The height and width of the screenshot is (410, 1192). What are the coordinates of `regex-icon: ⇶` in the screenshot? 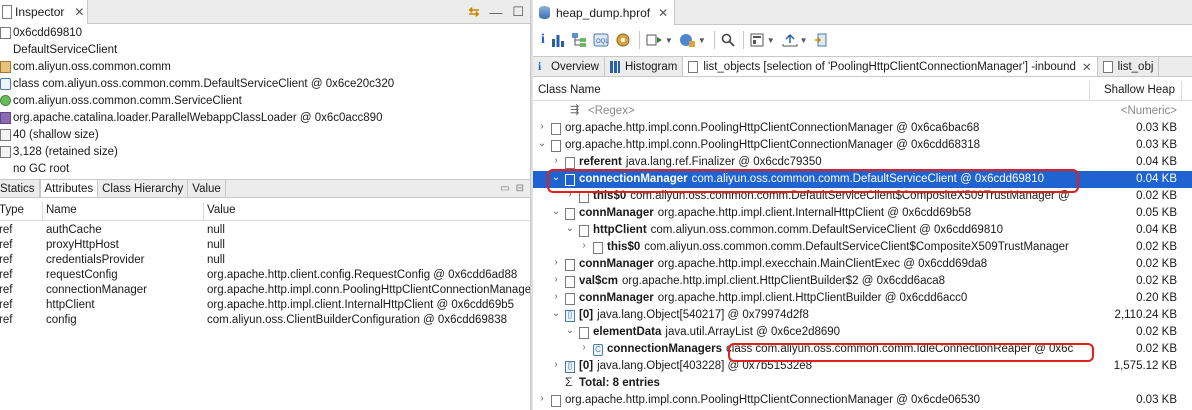 It's located at (575, 110).